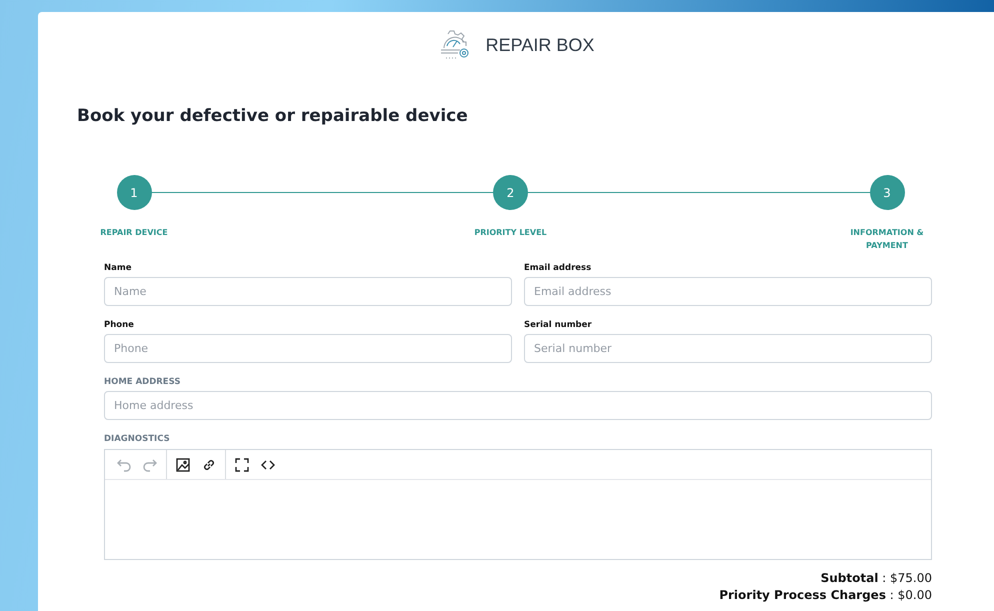 This screenshot has width=994, height=611. What do you see at coordinates (558, 325) in the screenshot?
I see `field-label: Serial number` at bounding box center [558, 325].